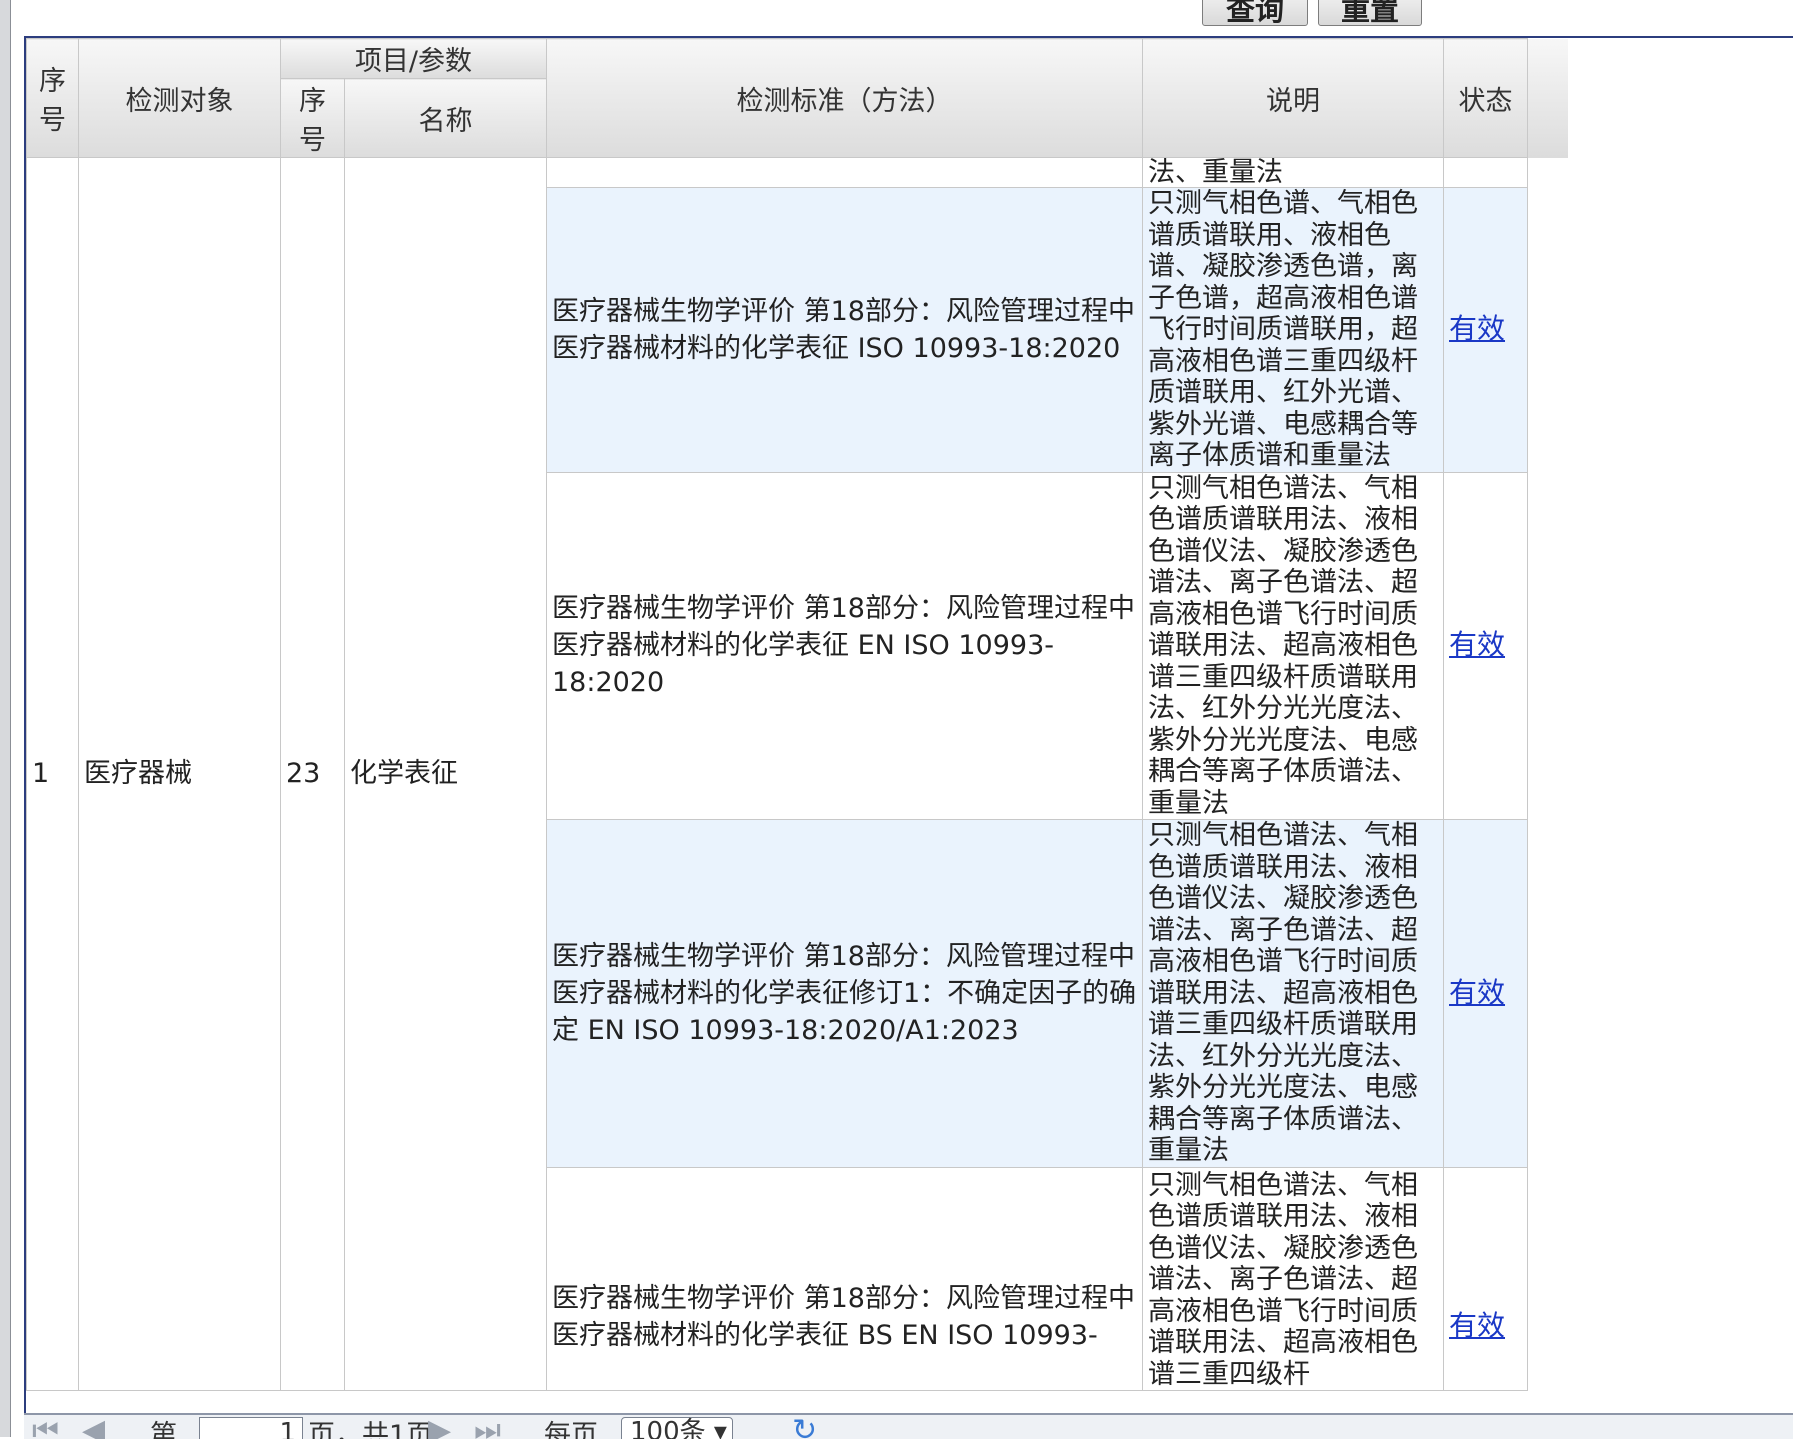 This screenshot has width=1793, height=1439. I want to click on page-total-label: 页，共1页, so click(371, 1429).